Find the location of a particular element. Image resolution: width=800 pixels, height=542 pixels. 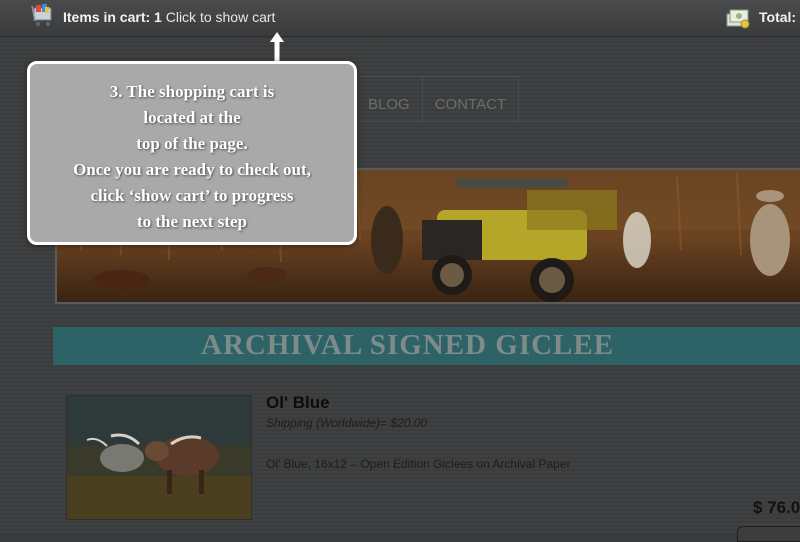

show-cart-link: Click to show cart is located at coordinates (221, 17).